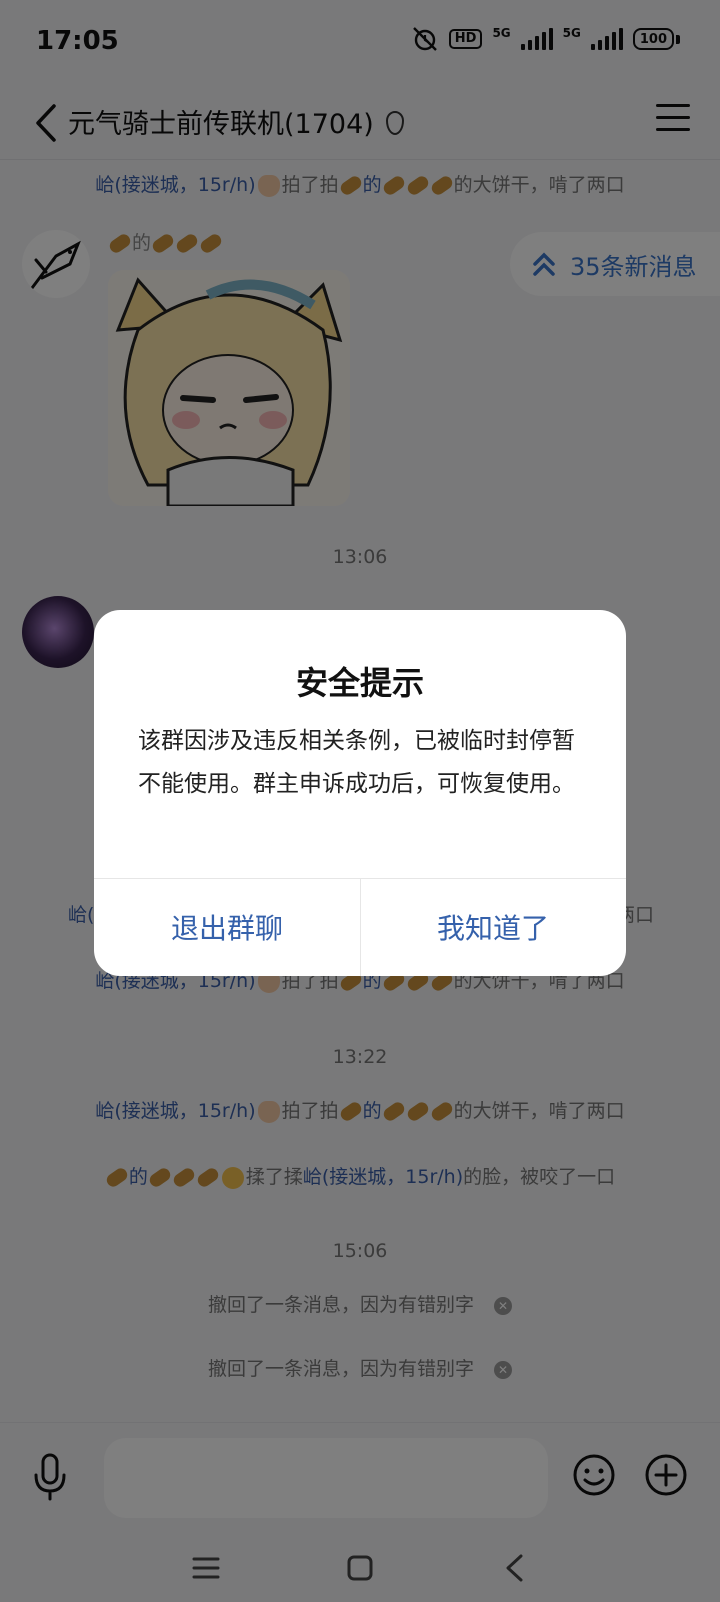 This screenshot has height=1602, width=720. Describe the element at coordinates (493, 927) in the screenshot. I see `acknowledge-button: 我知道了` at that location.